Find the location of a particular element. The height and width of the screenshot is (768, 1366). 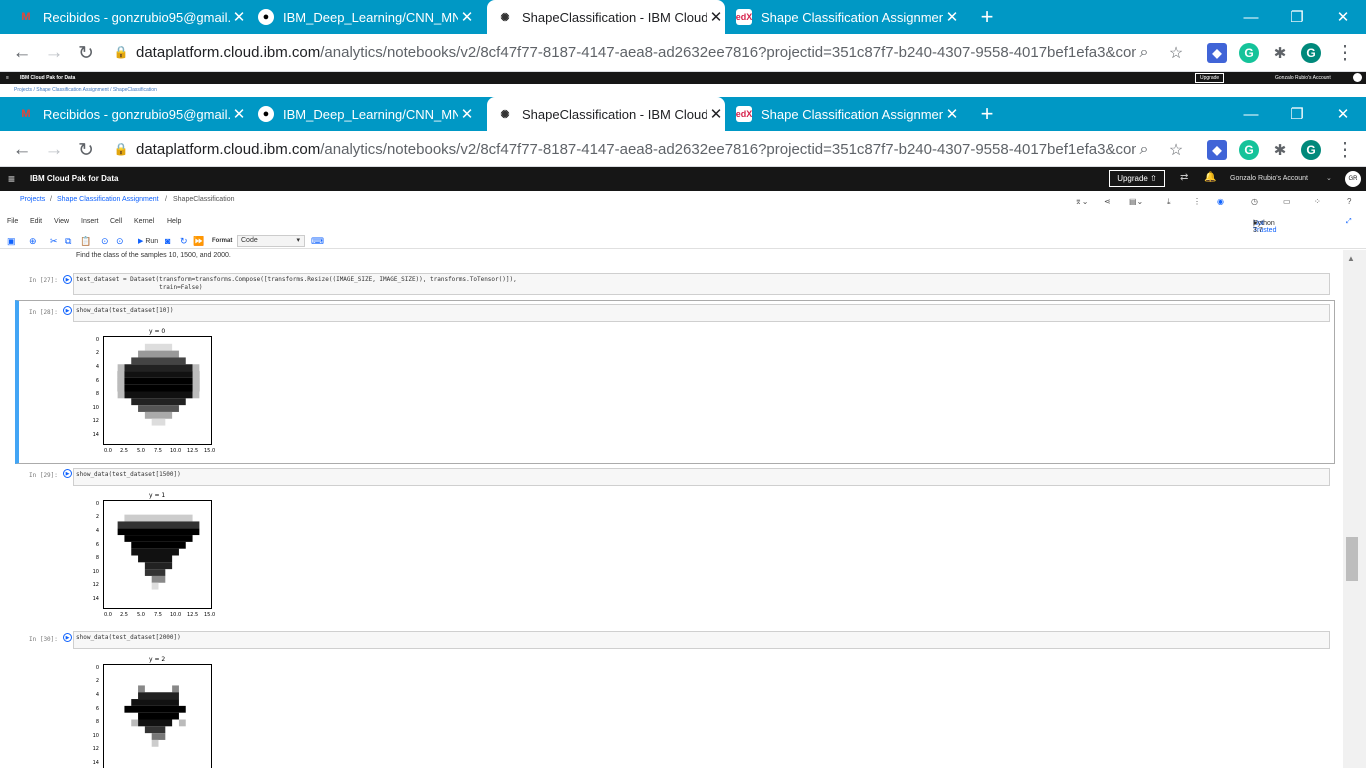

comments-icon: ▭ is located at coordinates (1287, 201).